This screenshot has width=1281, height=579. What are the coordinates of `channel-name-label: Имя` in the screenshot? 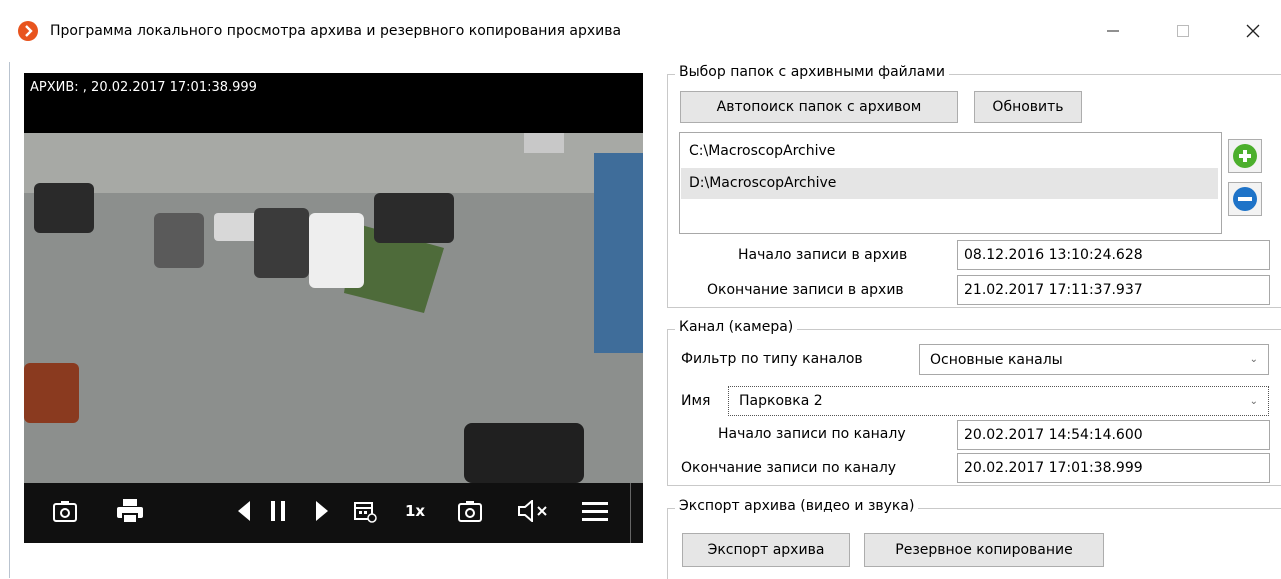 It's located at (696, 401).